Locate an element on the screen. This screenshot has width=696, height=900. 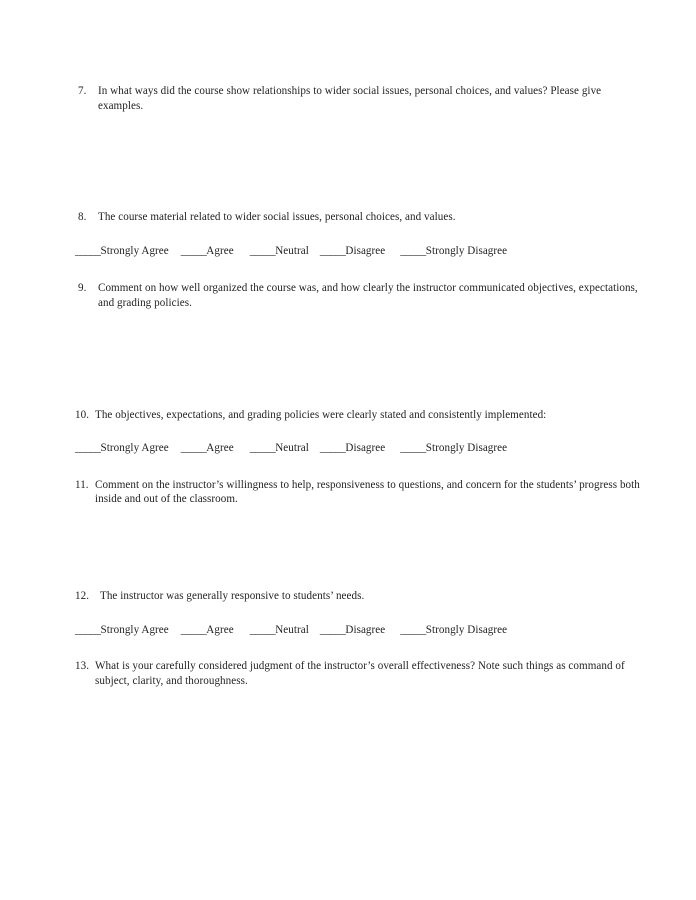
question-13-number: 13. is located at coordinates (82, 666).